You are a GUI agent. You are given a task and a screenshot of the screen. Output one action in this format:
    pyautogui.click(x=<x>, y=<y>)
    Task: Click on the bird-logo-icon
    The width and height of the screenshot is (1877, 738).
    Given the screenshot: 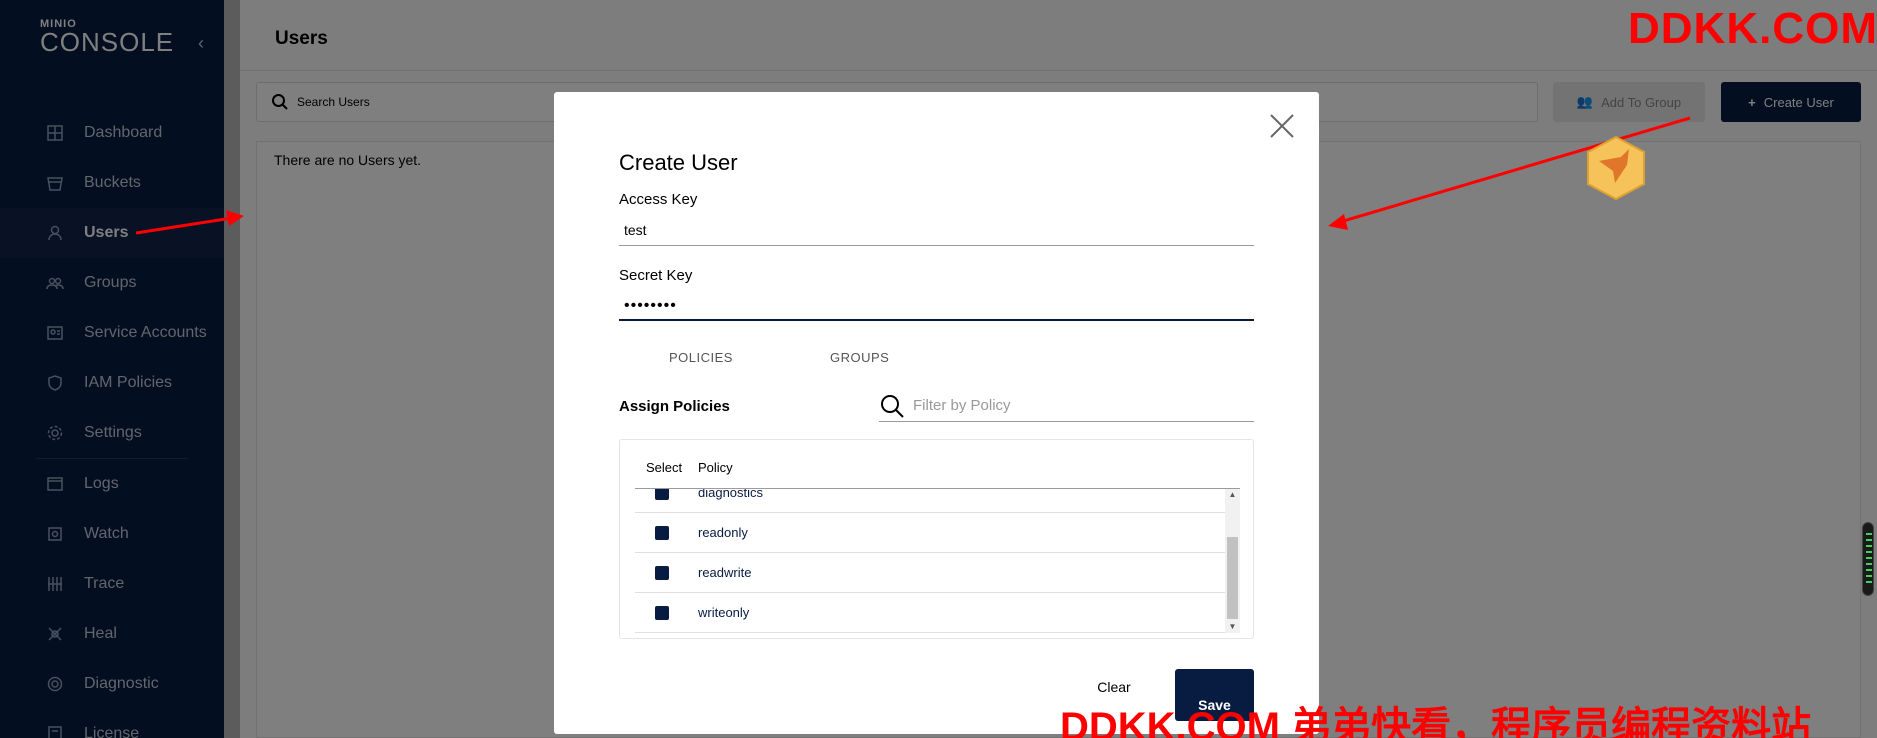 What is the action you would take?
    pyautogui.click(x=1616, y=168)
    